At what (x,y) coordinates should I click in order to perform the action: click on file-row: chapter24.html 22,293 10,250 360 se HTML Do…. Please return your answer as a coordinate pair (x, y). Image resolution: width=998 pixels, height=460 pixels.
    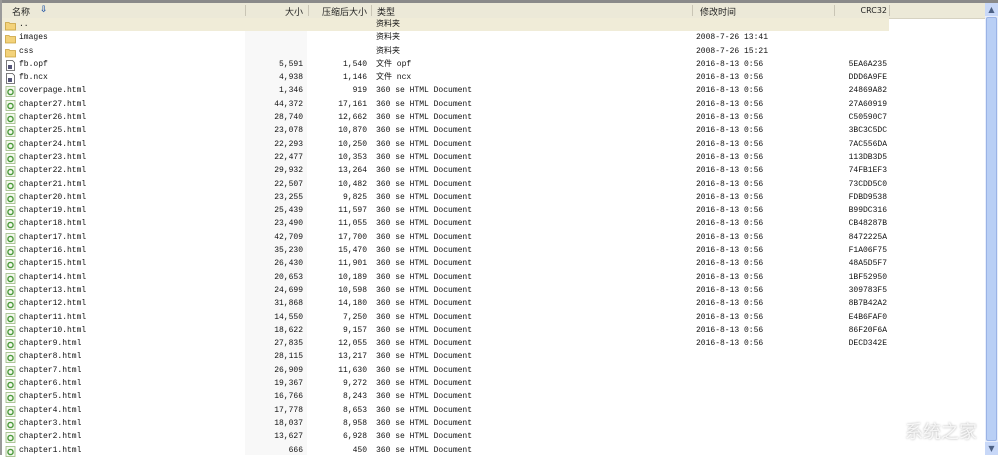
    Looking at the image, I should click on (493, 144).